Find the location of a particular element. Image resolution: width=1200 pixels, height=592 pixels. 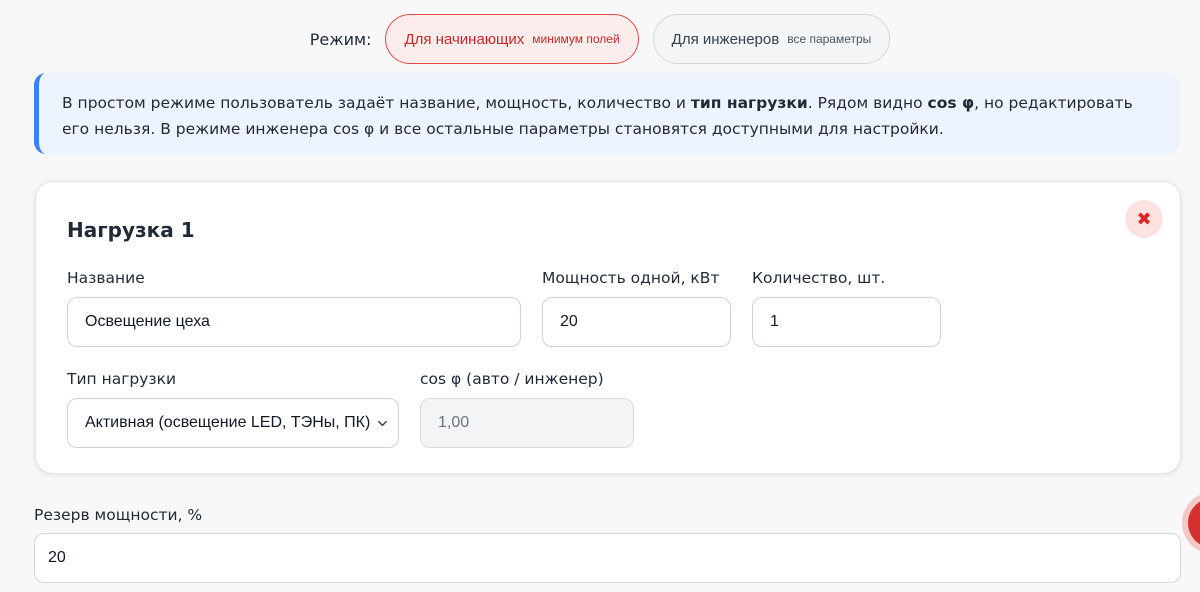

quantity-value: 1 is located at coordinates (774, 321).